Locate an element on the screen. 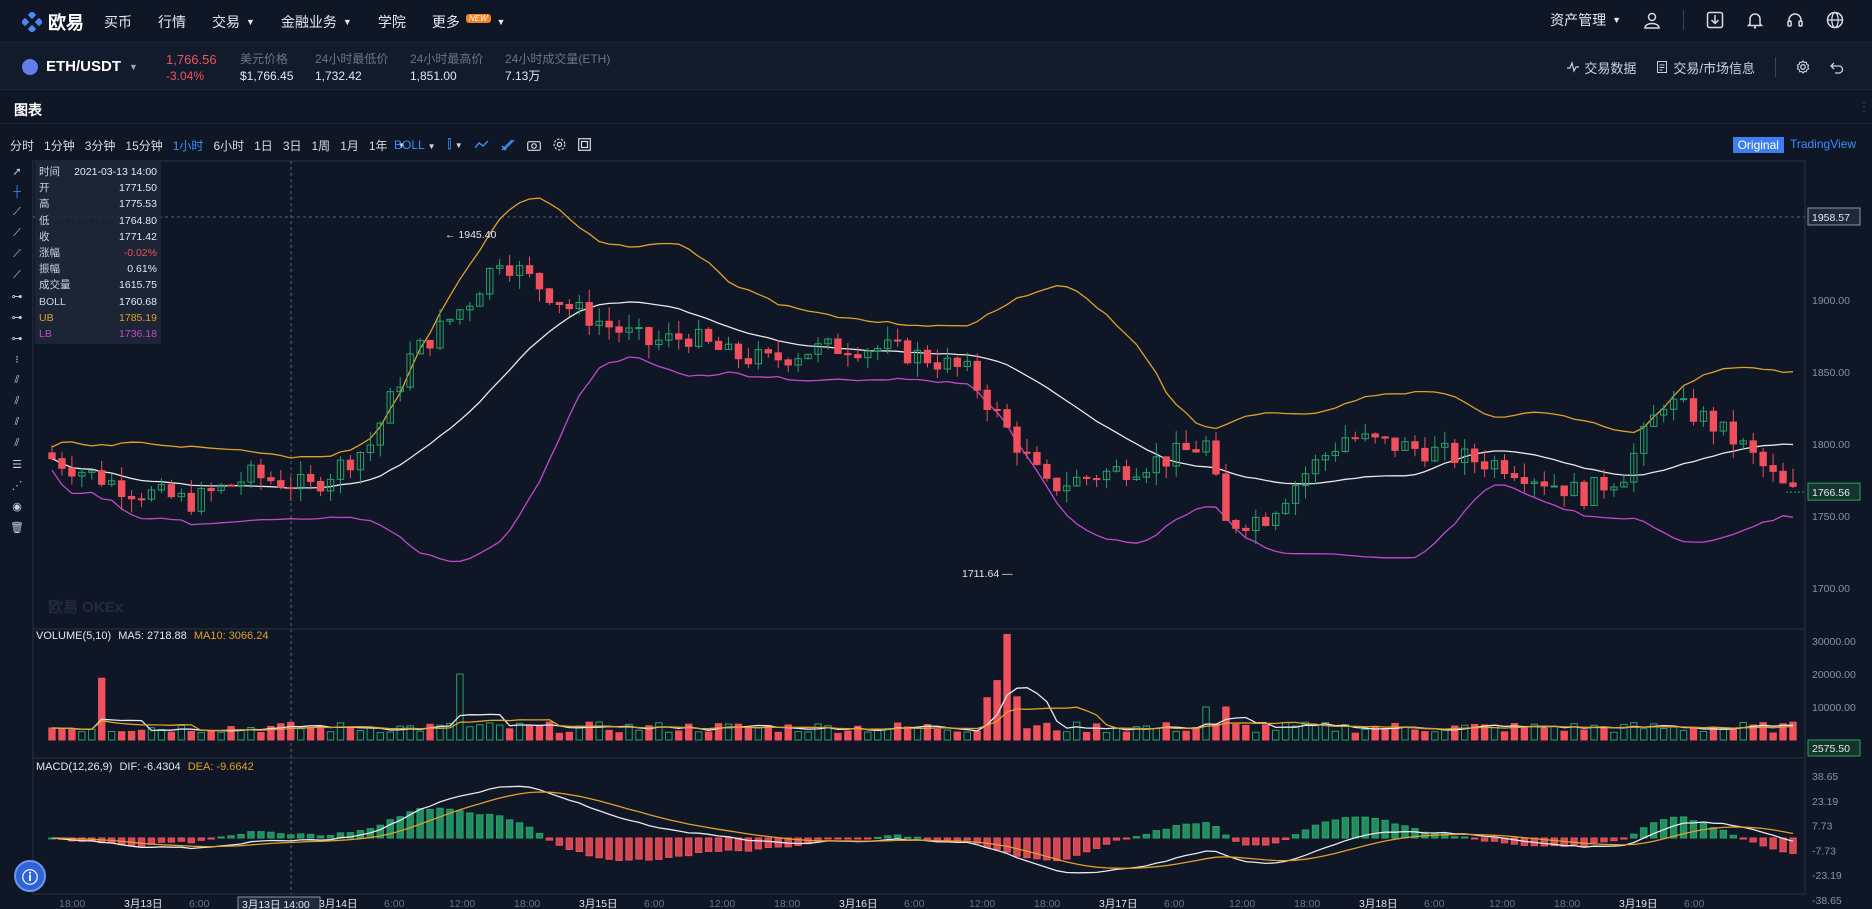 The height and width of the screenshot is (909, 1872). undo-icon is located at coordinates (1837, 67).